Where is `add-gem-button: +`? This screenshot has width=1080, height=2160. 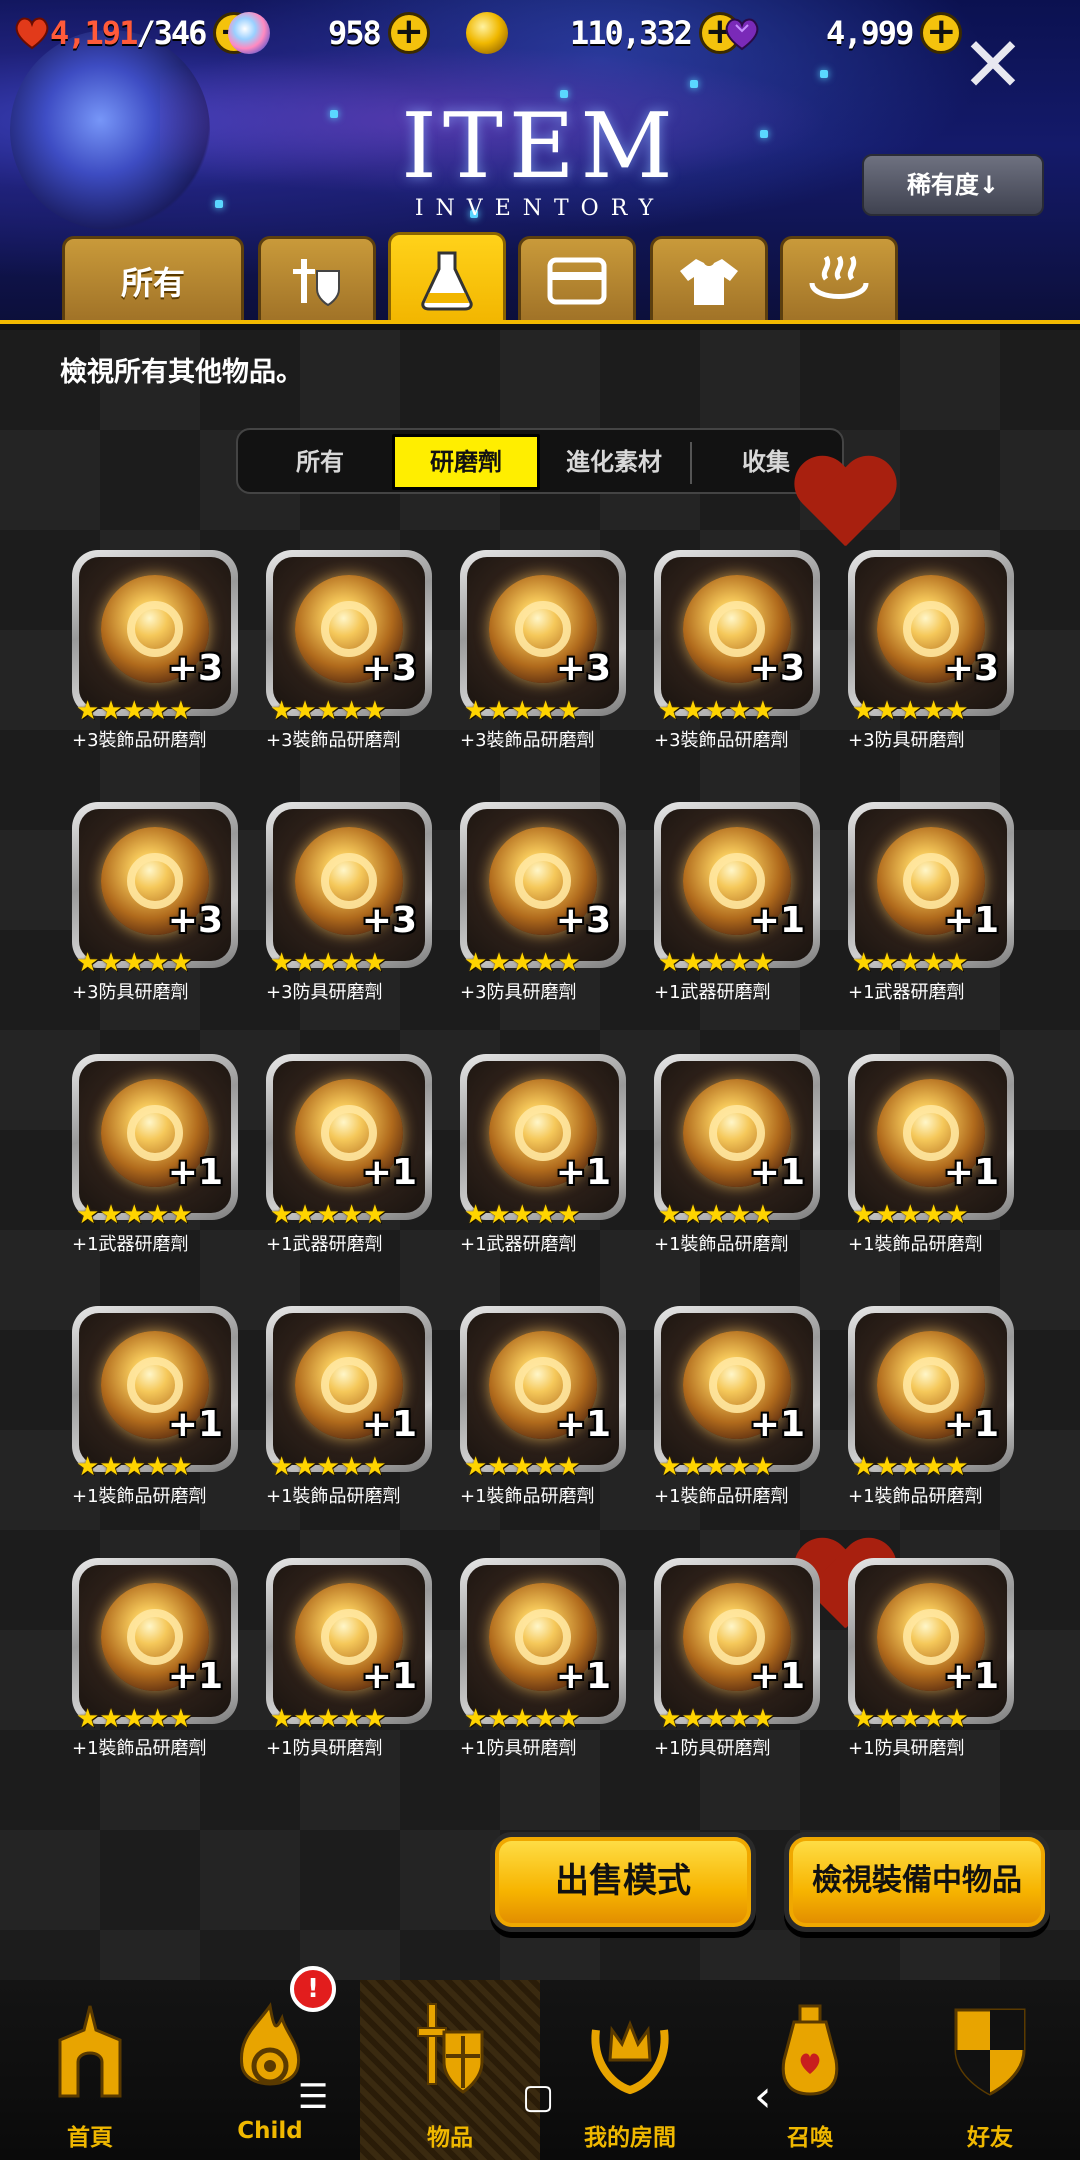 add-gem-button: + is located at coordinates (941, 33).